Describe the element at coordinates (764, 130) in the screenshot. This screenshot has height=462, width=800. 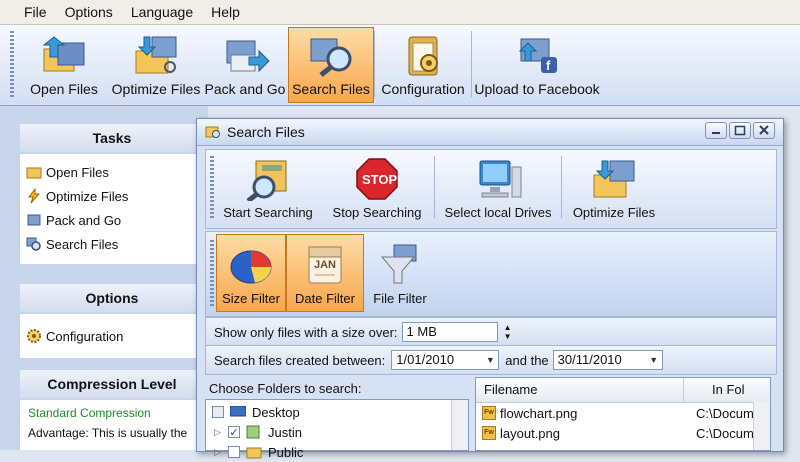
I see `close-button` at that location.